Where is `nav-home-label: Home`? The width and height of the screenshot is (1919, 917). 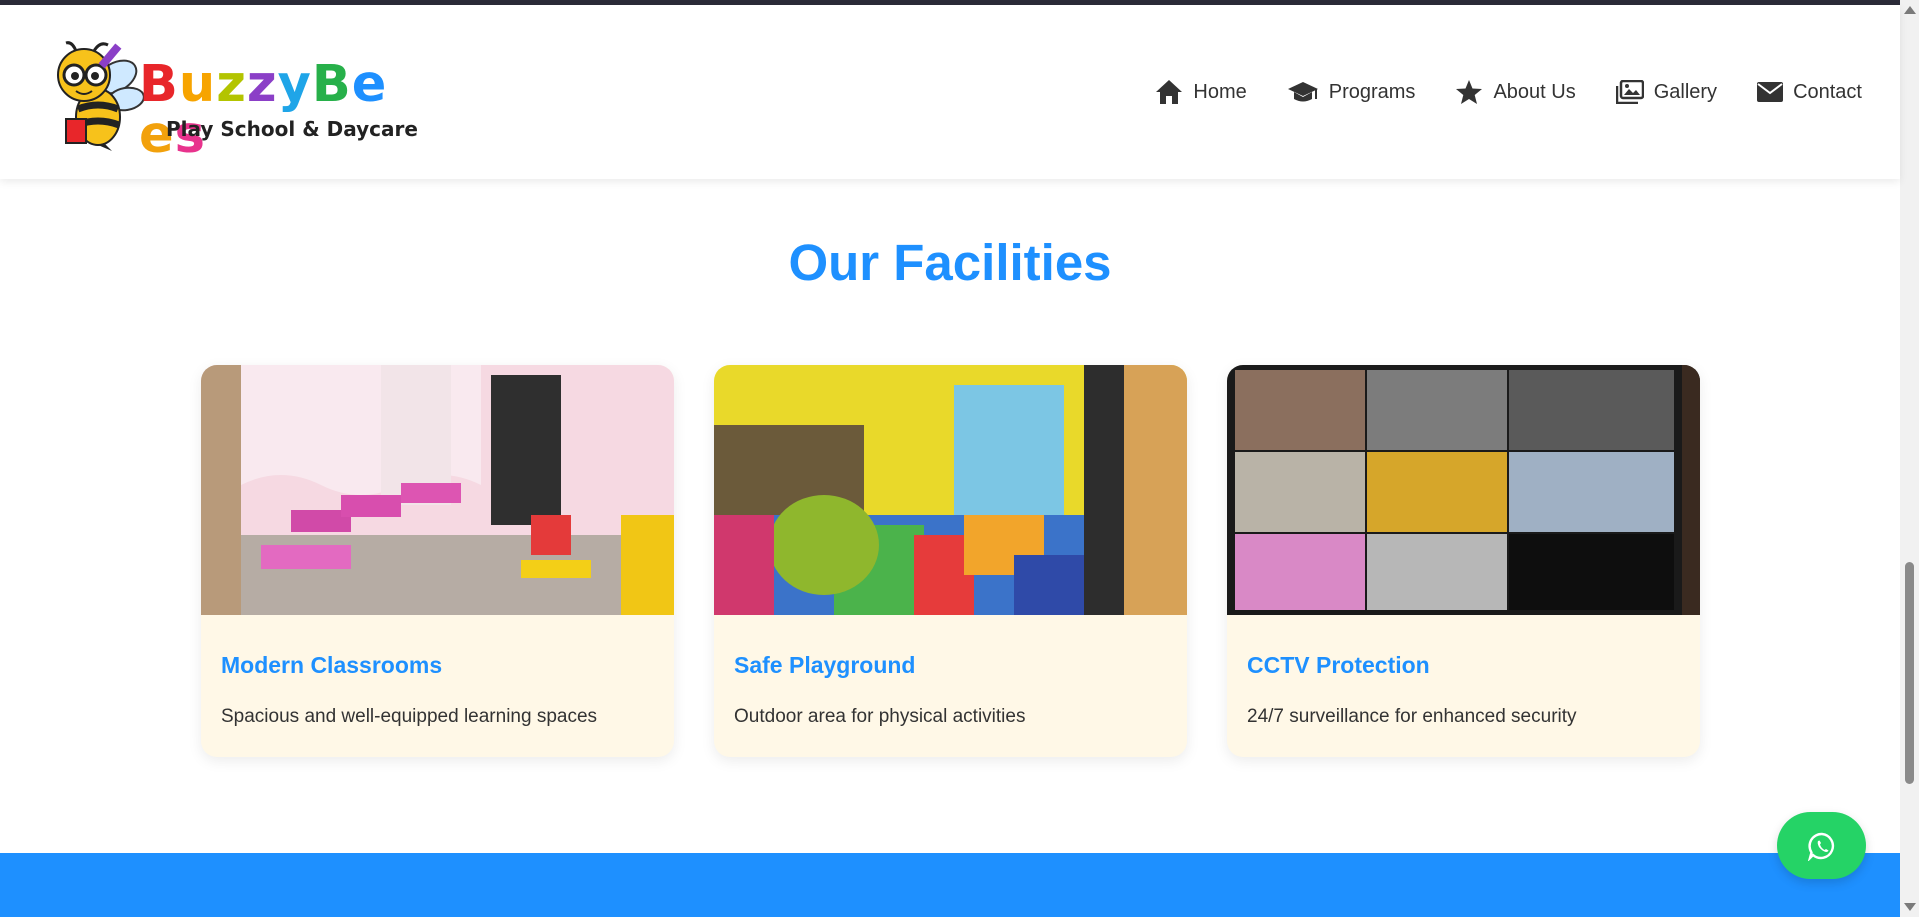
nav-home-label: Home is located at coordinates (1220, 91).